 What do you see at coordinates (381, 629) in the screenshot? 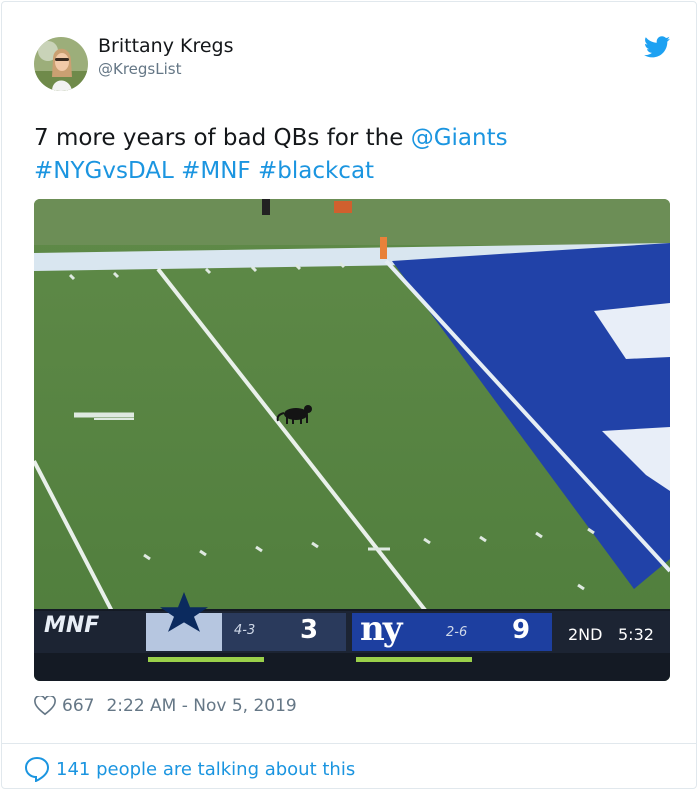
I see `home-team-abbr: ny` at bounding box center [381, 629].